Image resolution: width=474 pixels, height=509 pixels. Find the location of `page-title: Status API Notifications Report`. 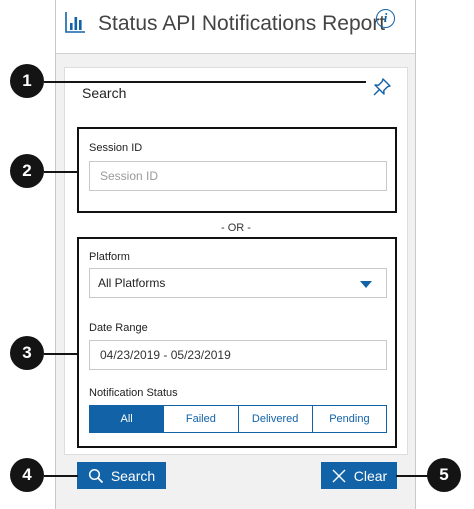

page-title: Status API Notifications Report is located at coordinates (242, 23).